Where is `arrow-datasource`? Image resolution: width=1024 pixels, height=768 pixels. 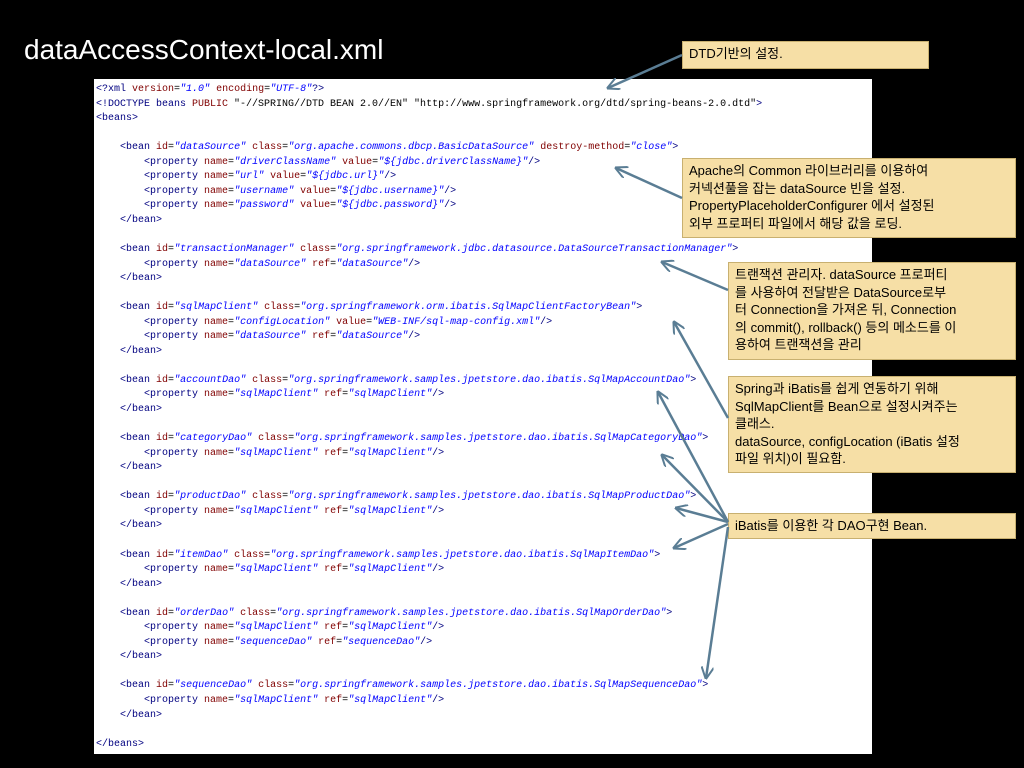 arrow-datasource is located at coordinates (649, 184).